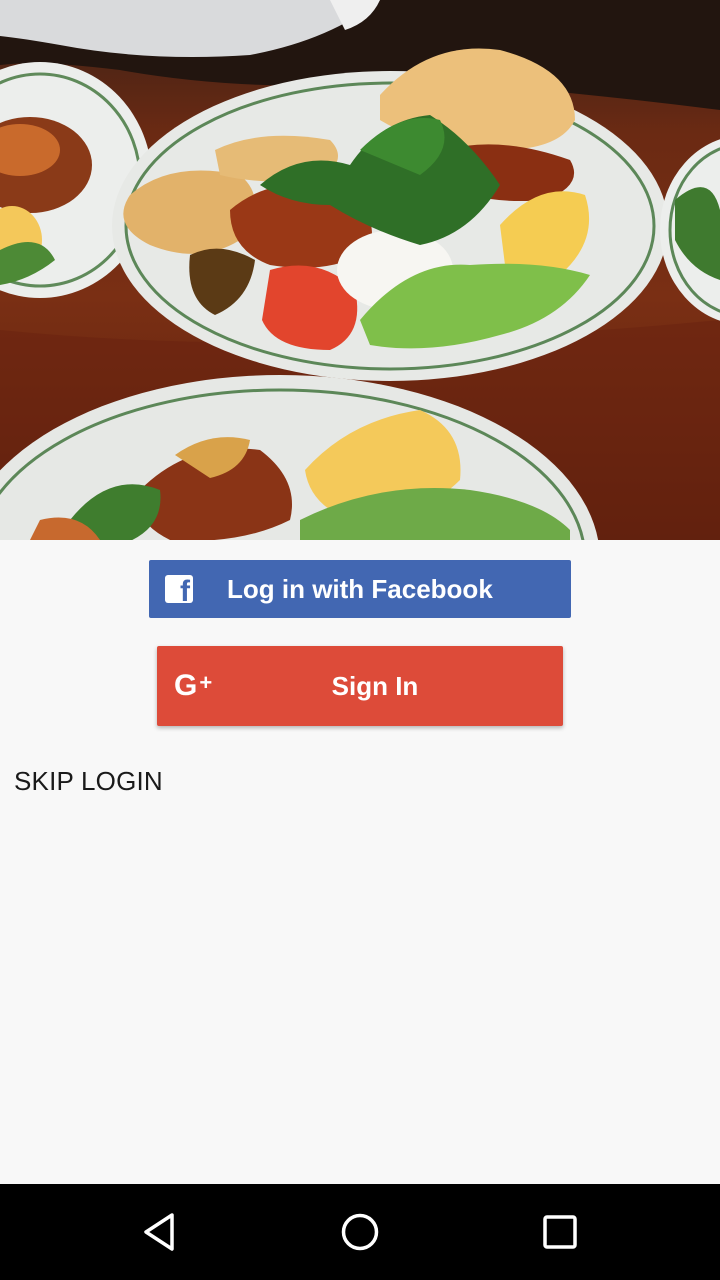 This screenshot has height=1280, width=720. What do you see at coordinates (179, 589) in the screenshot?
I see `facebook-icon: f` at bounding box center [179, 589].